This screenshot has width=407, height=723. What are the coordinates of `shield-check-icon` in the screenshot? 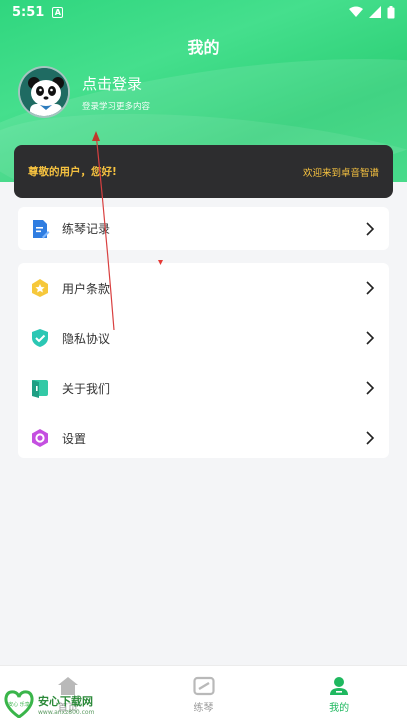 It's located at (40, 338).